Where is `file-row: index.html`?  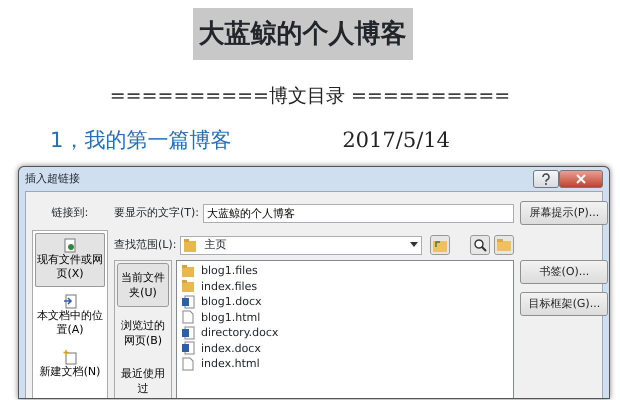 file-row: index.html is located at coordinates (345, 364).